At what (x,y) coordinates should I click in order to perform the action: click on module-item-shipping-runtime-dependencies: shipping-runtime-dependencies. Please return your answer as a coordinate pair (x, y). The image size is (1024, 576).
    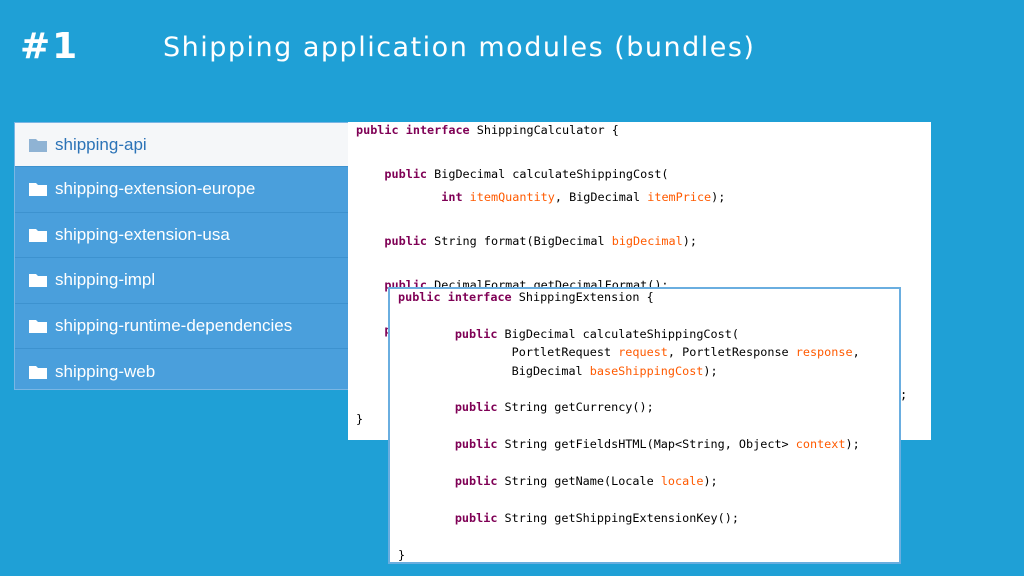
    Looking at the image, I should click on (182, 326).